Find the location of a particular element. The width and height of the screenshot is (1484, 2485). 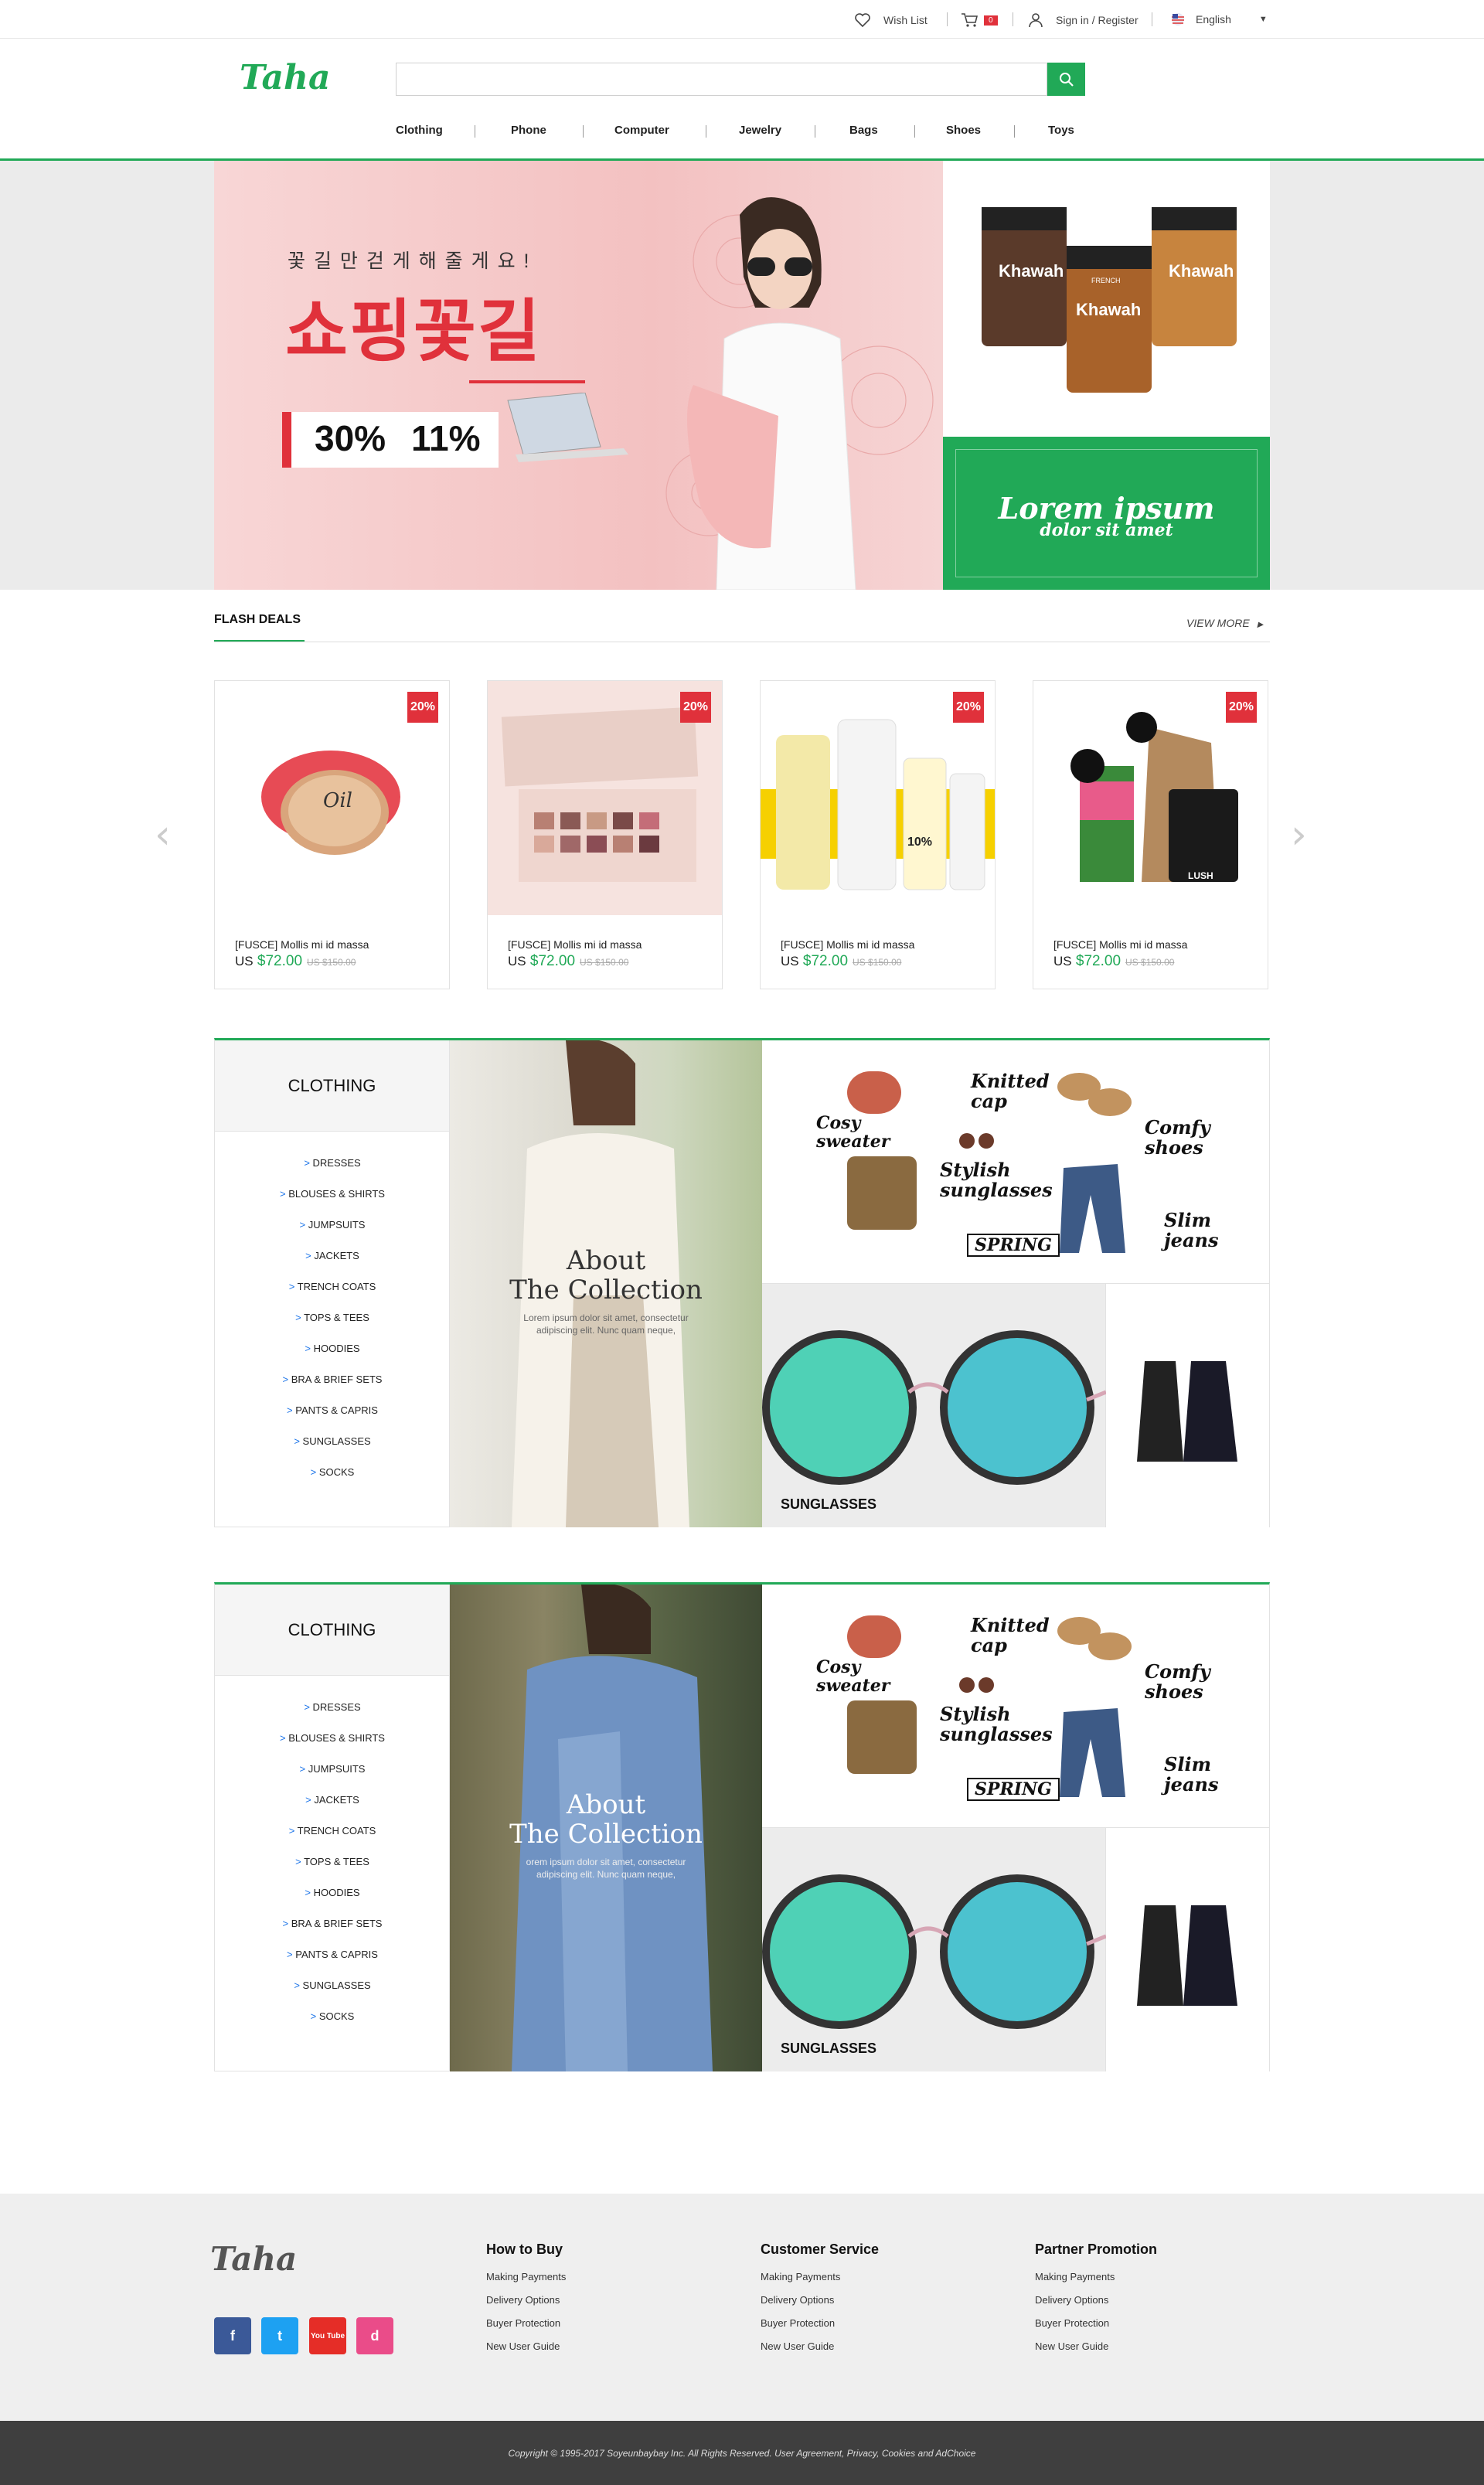

wishlist-link: Wish List is located at coordinates (891, 20).